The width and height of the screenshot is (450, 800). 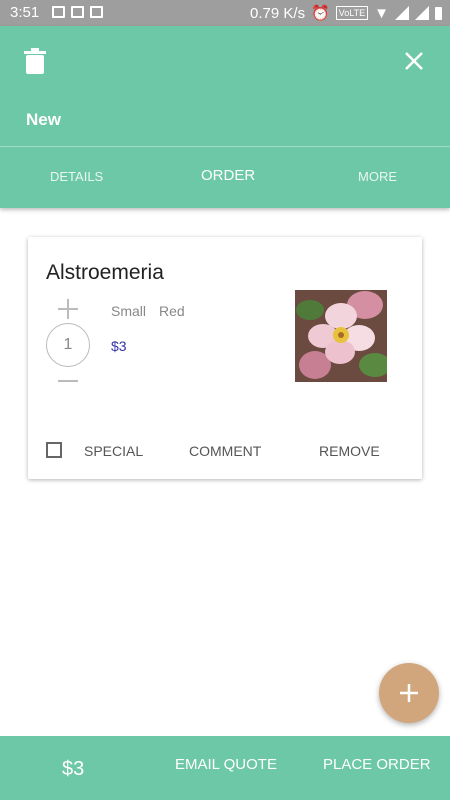 I want to click on decrease-quantity-icon, so click(x=68, y=381).